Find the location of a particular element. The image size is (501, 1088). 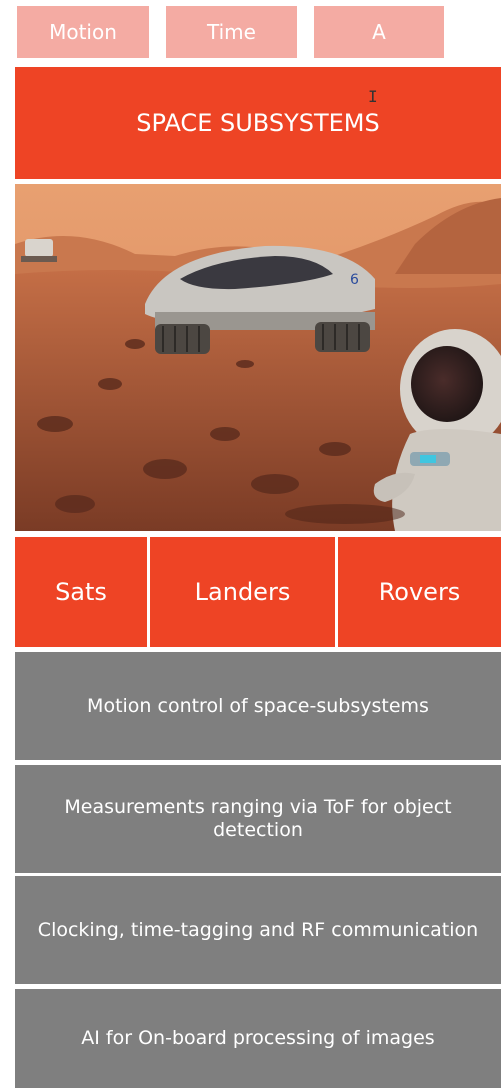

tab-time: Time is located at coordinates (231, 32).